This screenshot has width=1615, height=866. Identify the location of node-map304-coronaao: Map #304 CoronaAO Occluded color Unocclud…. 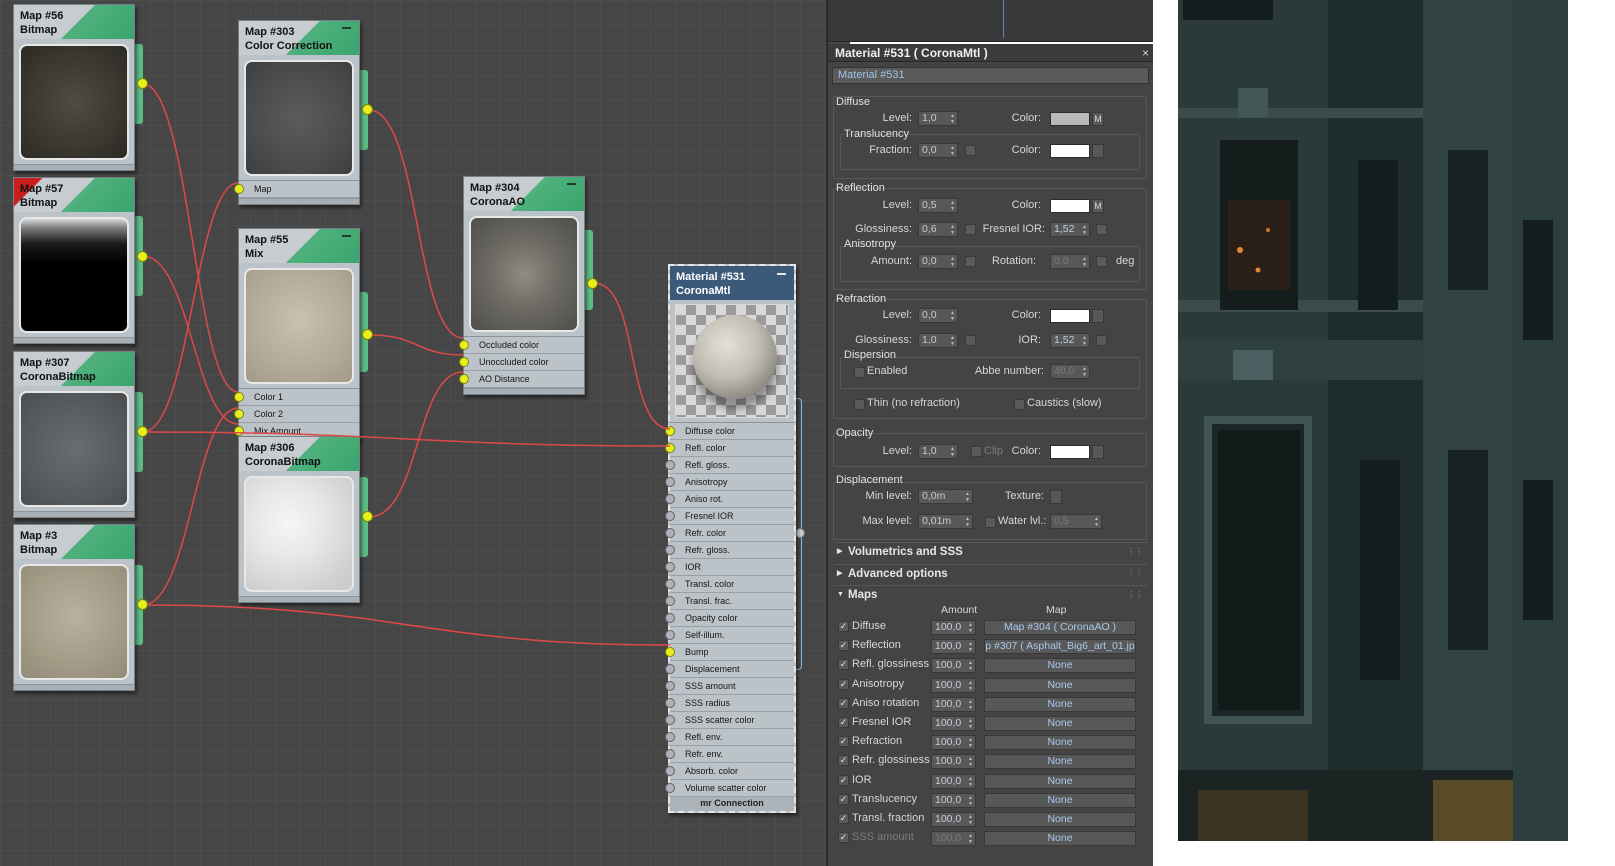
(522, 285).